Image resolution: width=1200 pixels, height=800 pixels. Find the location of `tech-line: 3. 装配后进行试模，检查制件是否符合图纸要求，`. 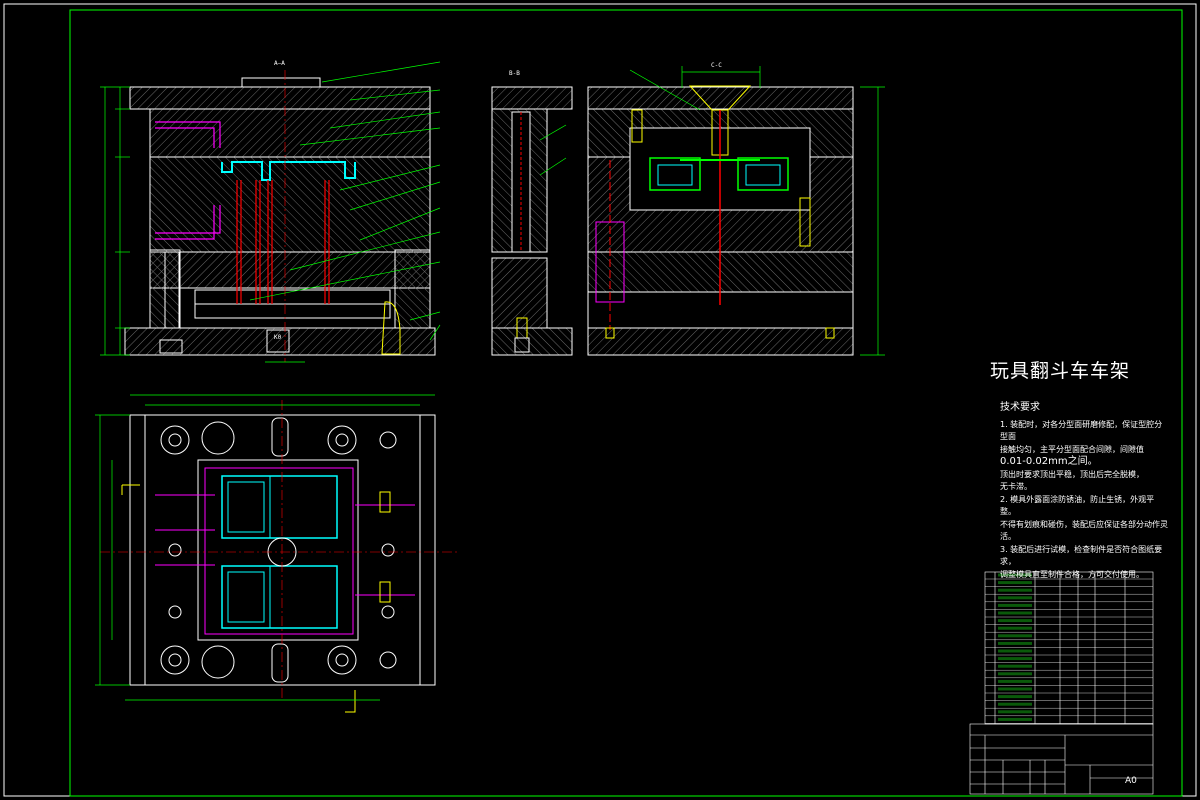

tech-line: 3. 装配后进行试模，检查制件是否符合图纸要求， is located at coordinates (1081, 555).